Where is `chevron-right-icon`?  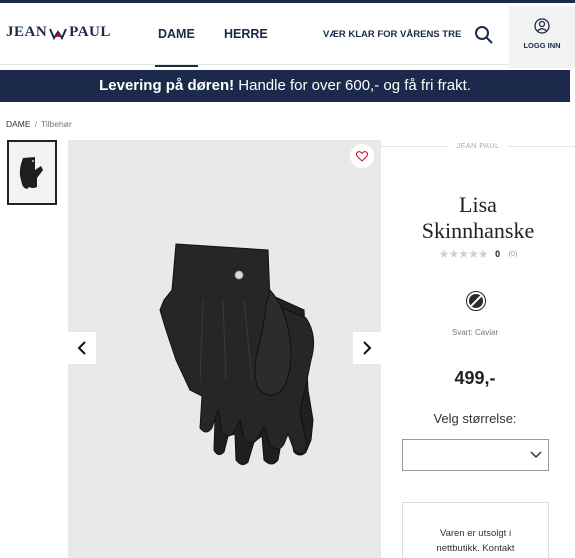 chevron-right-icon is located at coordinates (367, 348).